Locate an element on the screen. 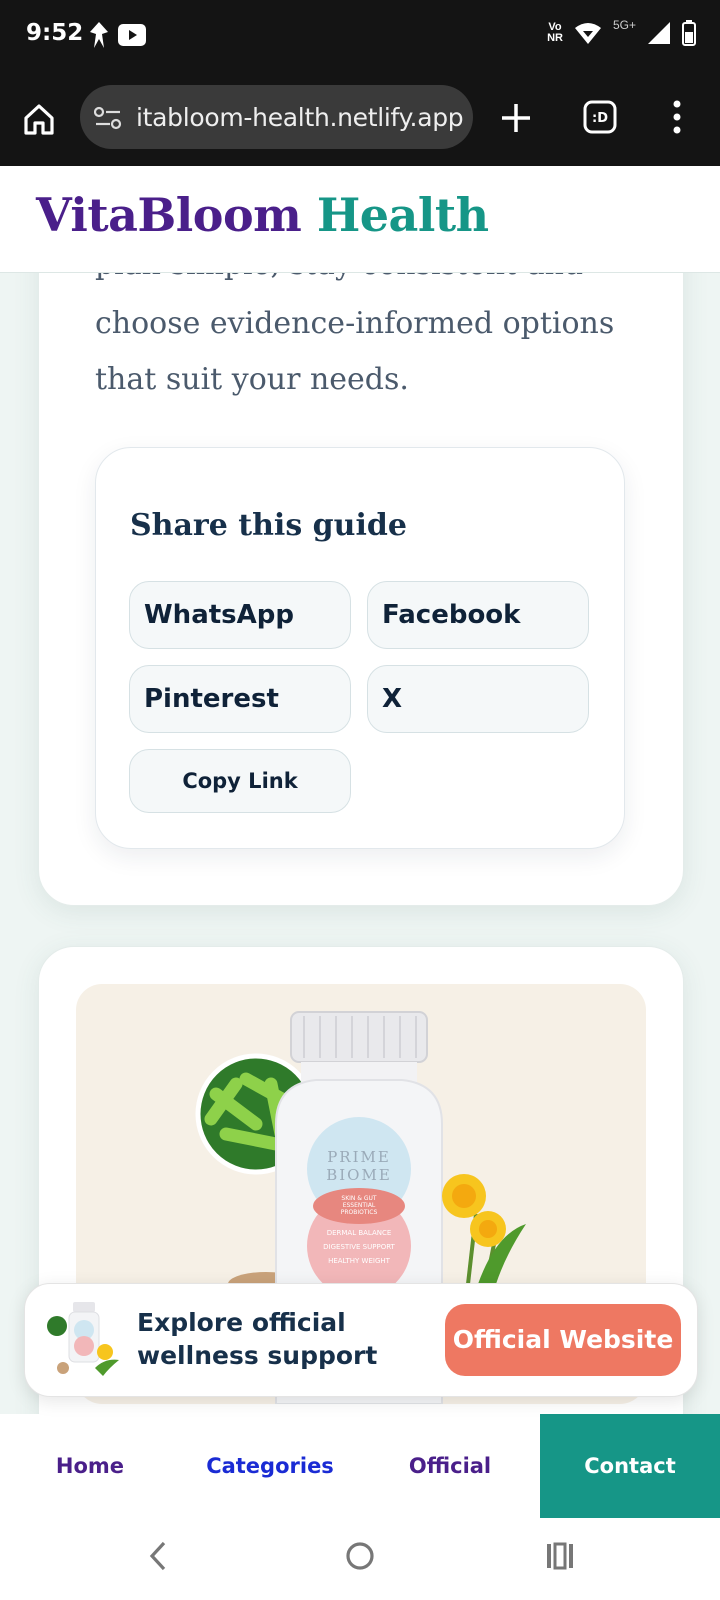 Image resolution: width=720 pixels, height=1600 pixels. browser-toolbar: itabloom-health.netlify.app :D is located at coordinates (360, 119).